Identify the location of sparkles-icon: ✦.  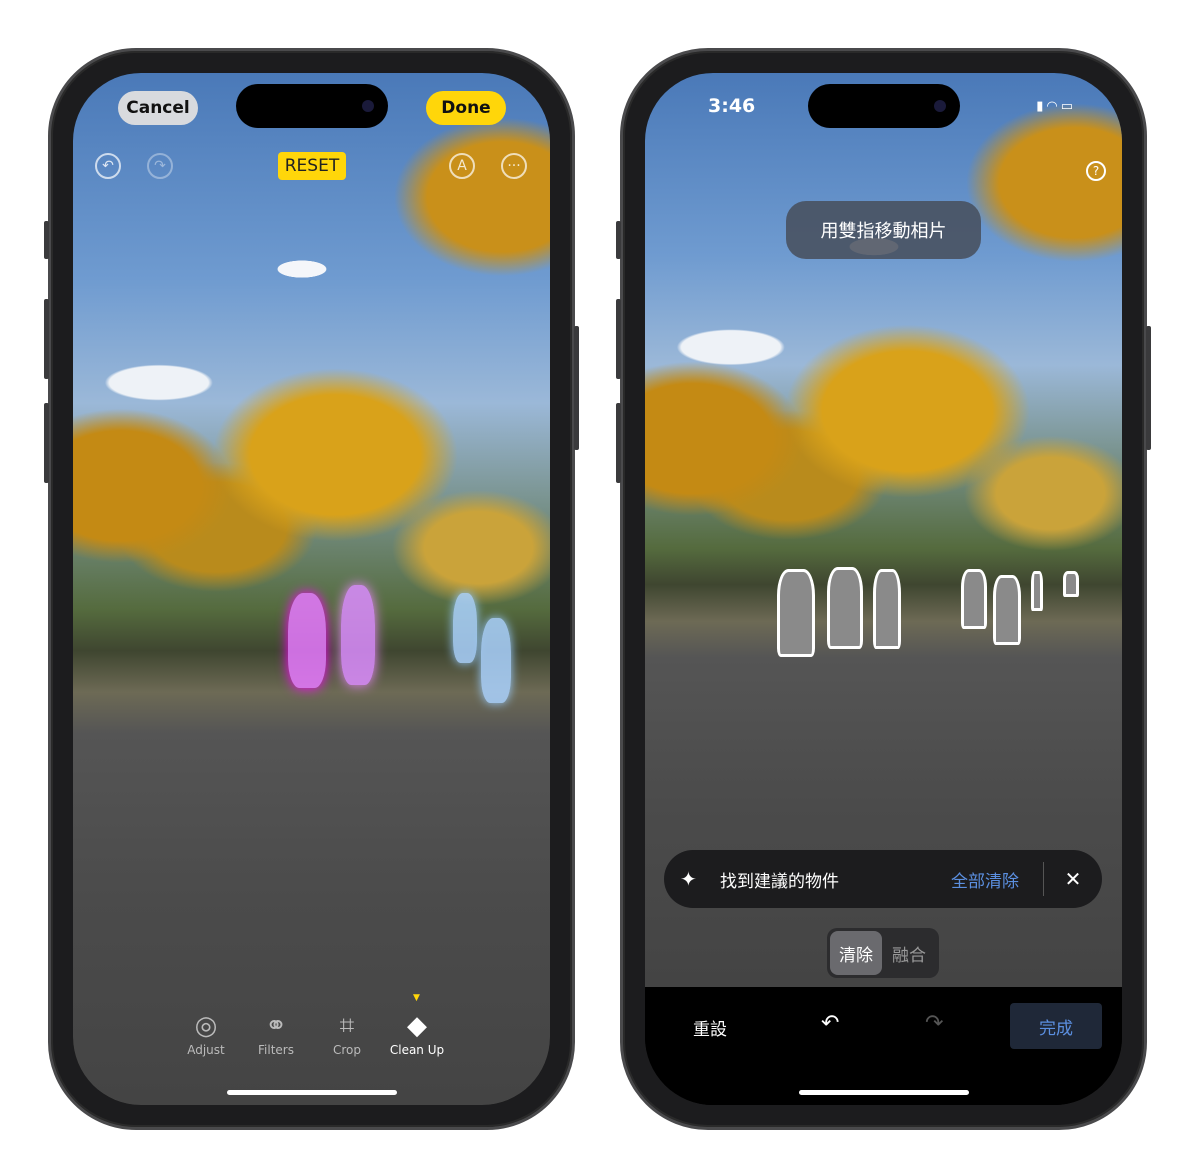
(688, 879).